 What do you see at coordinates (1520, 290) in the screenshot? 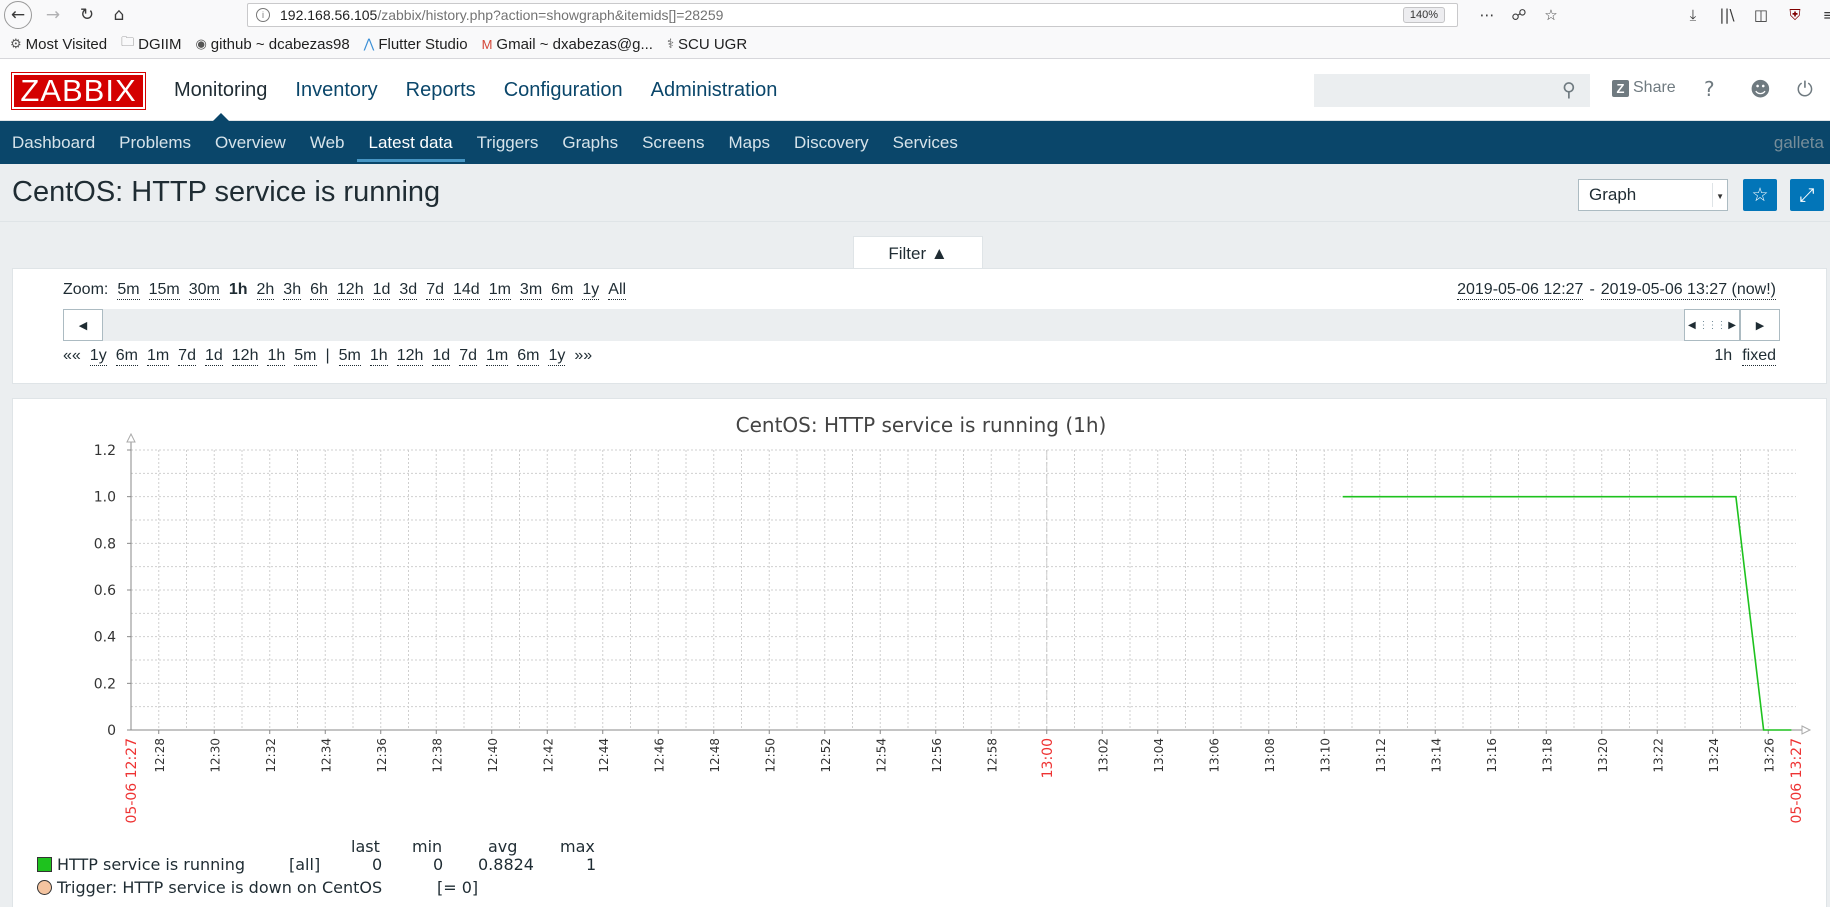
I see `time-from: 2019-05-06 12:27` at bounding box center [1520, 290].